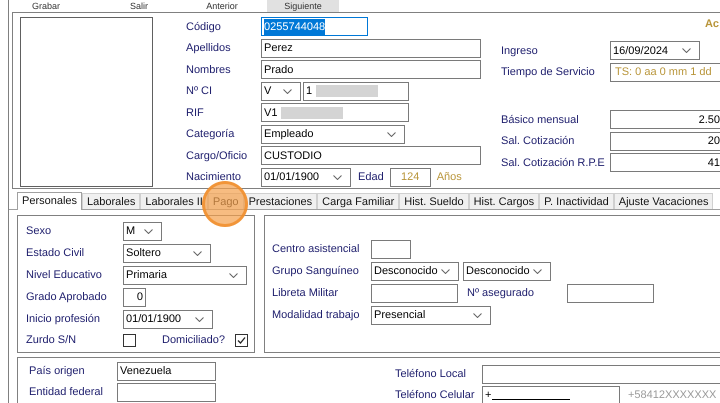 The height and width of the screenshot is (403, 720). What do you see at coordinates (52, 340) in the screenshot?
I see `field-label: Zurdo S/N` at bounding box center [52, 340].